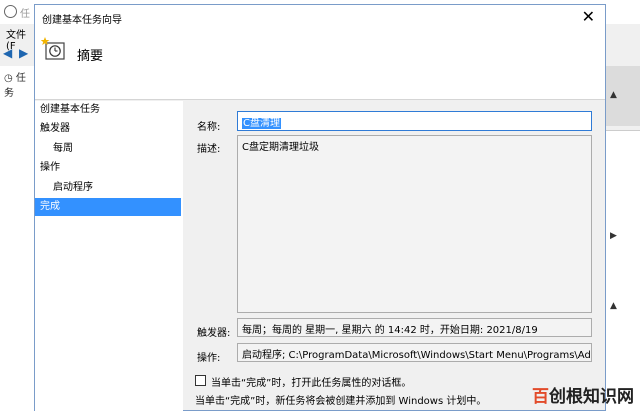 This screenshot has width=640, height=412. I want to click on close-icon: ✕, so click(588, 16).